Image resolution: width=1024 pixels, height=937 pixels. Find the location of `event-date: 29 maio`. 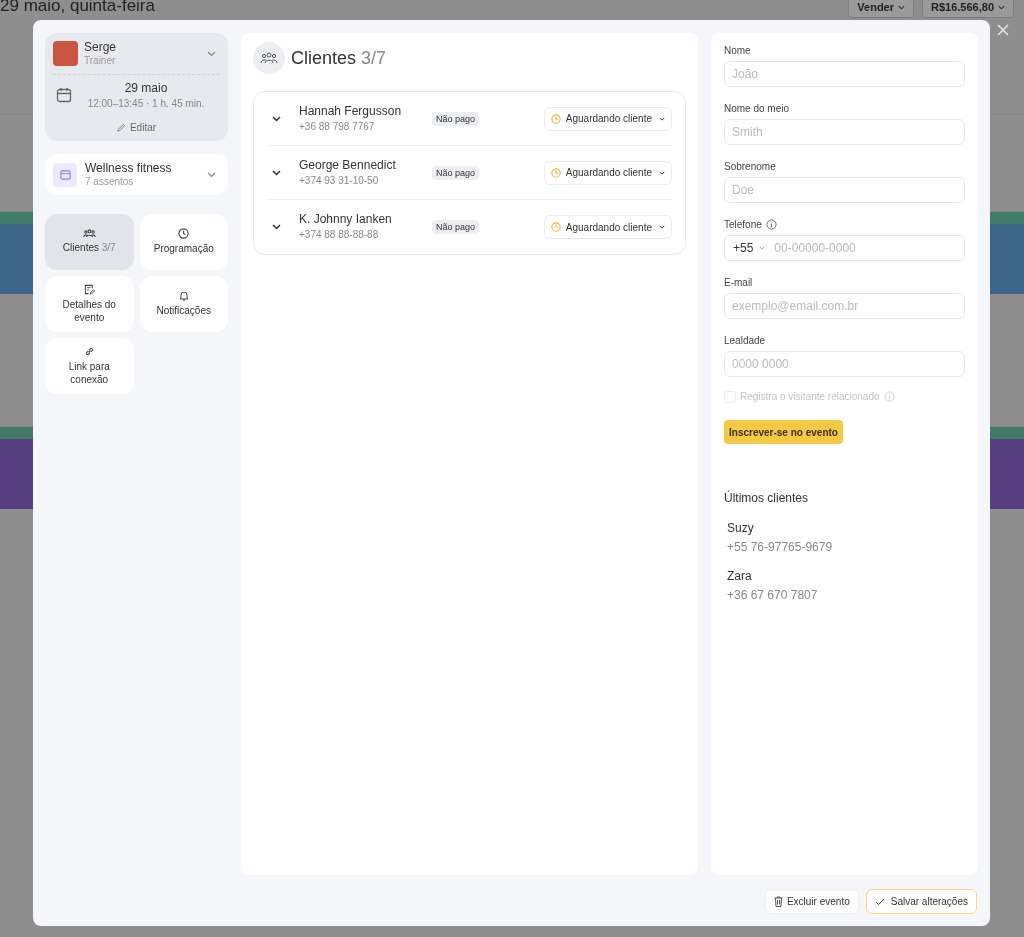

event-date: 29 maio is located at coordinates (146, 88).